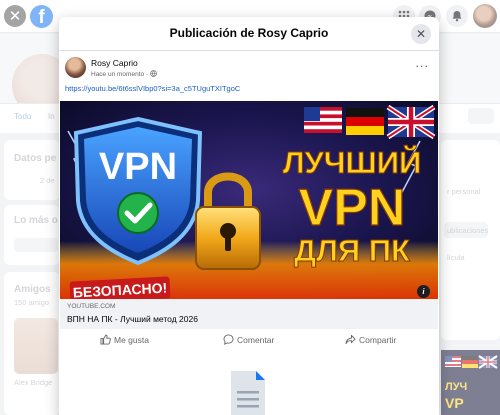 This screenshot has width=500, height=415. What do you see at coordinates (421, 34) in the screenshot?
I see `close-icon: ✕` at bounding box center [421, 34].